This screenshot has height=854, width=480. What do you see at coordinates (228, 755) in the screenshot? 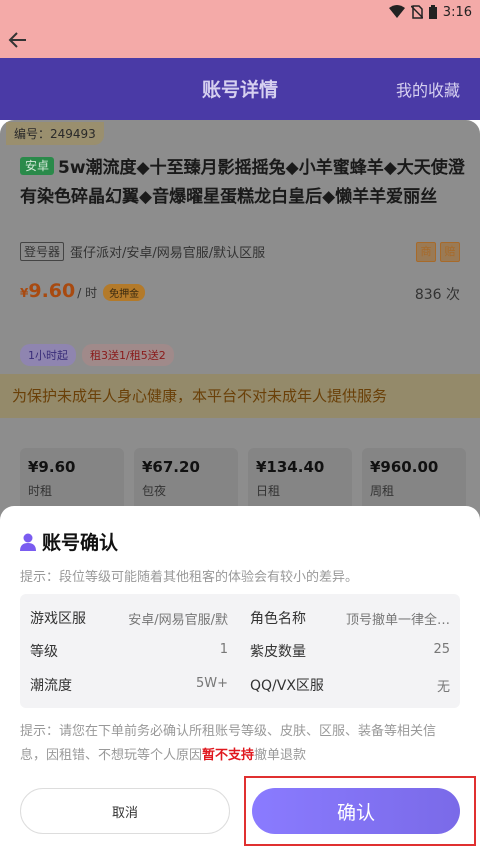
I see `warning-highlight: 暂不支持` at bounding box center [228, 755].